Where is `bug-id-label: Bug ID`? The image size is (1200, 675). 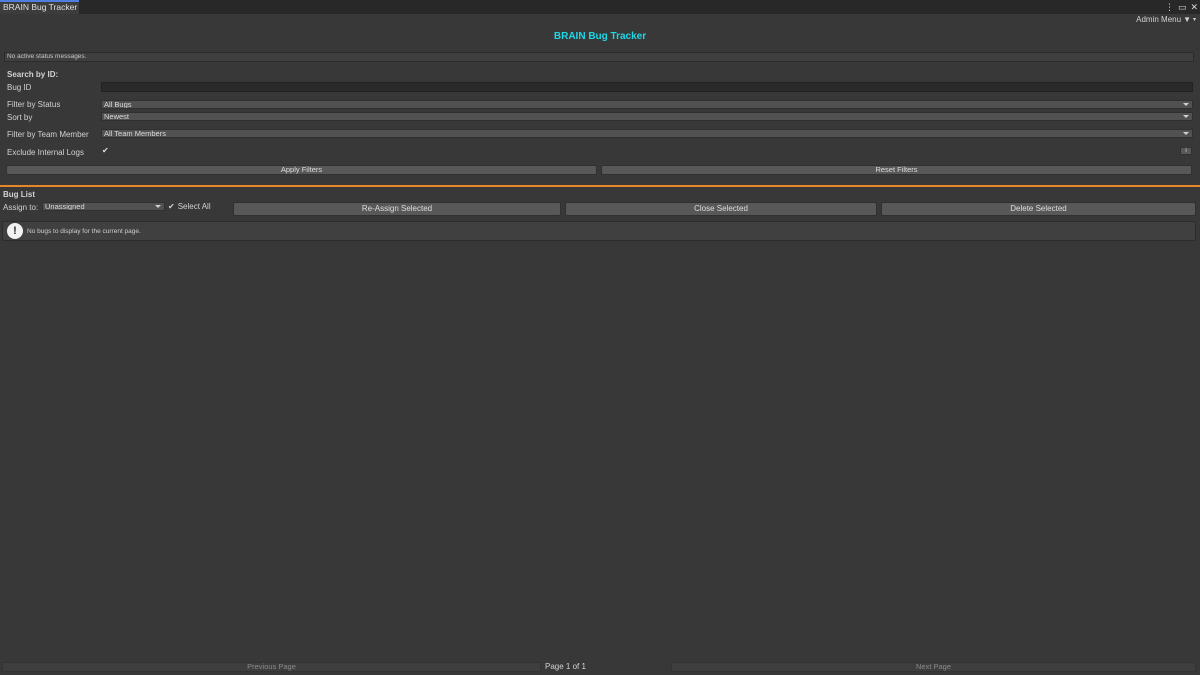
bug-id-label: Bug ID is located at coordinates (19, 87).